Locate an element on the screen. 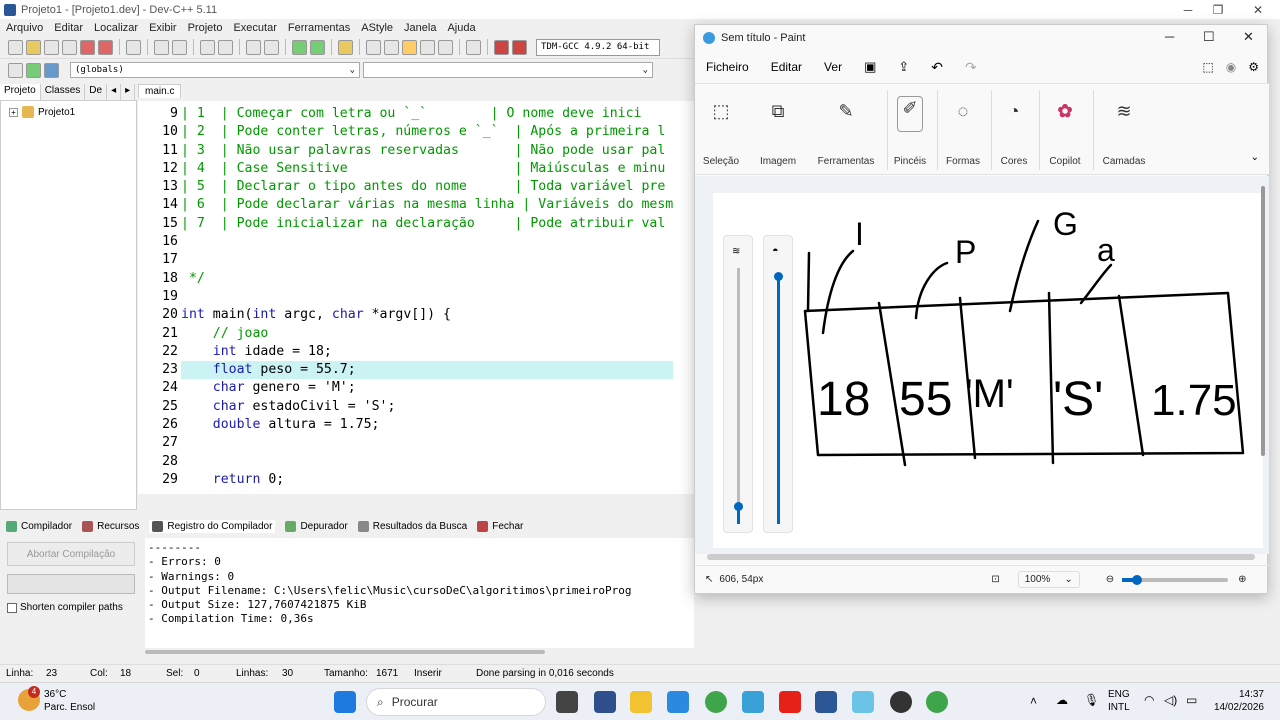 Image resolution: width=1280 pixels, height=720 pixels. tab-scroll-right-icon: ▸ is located at coordinates (128, 92).